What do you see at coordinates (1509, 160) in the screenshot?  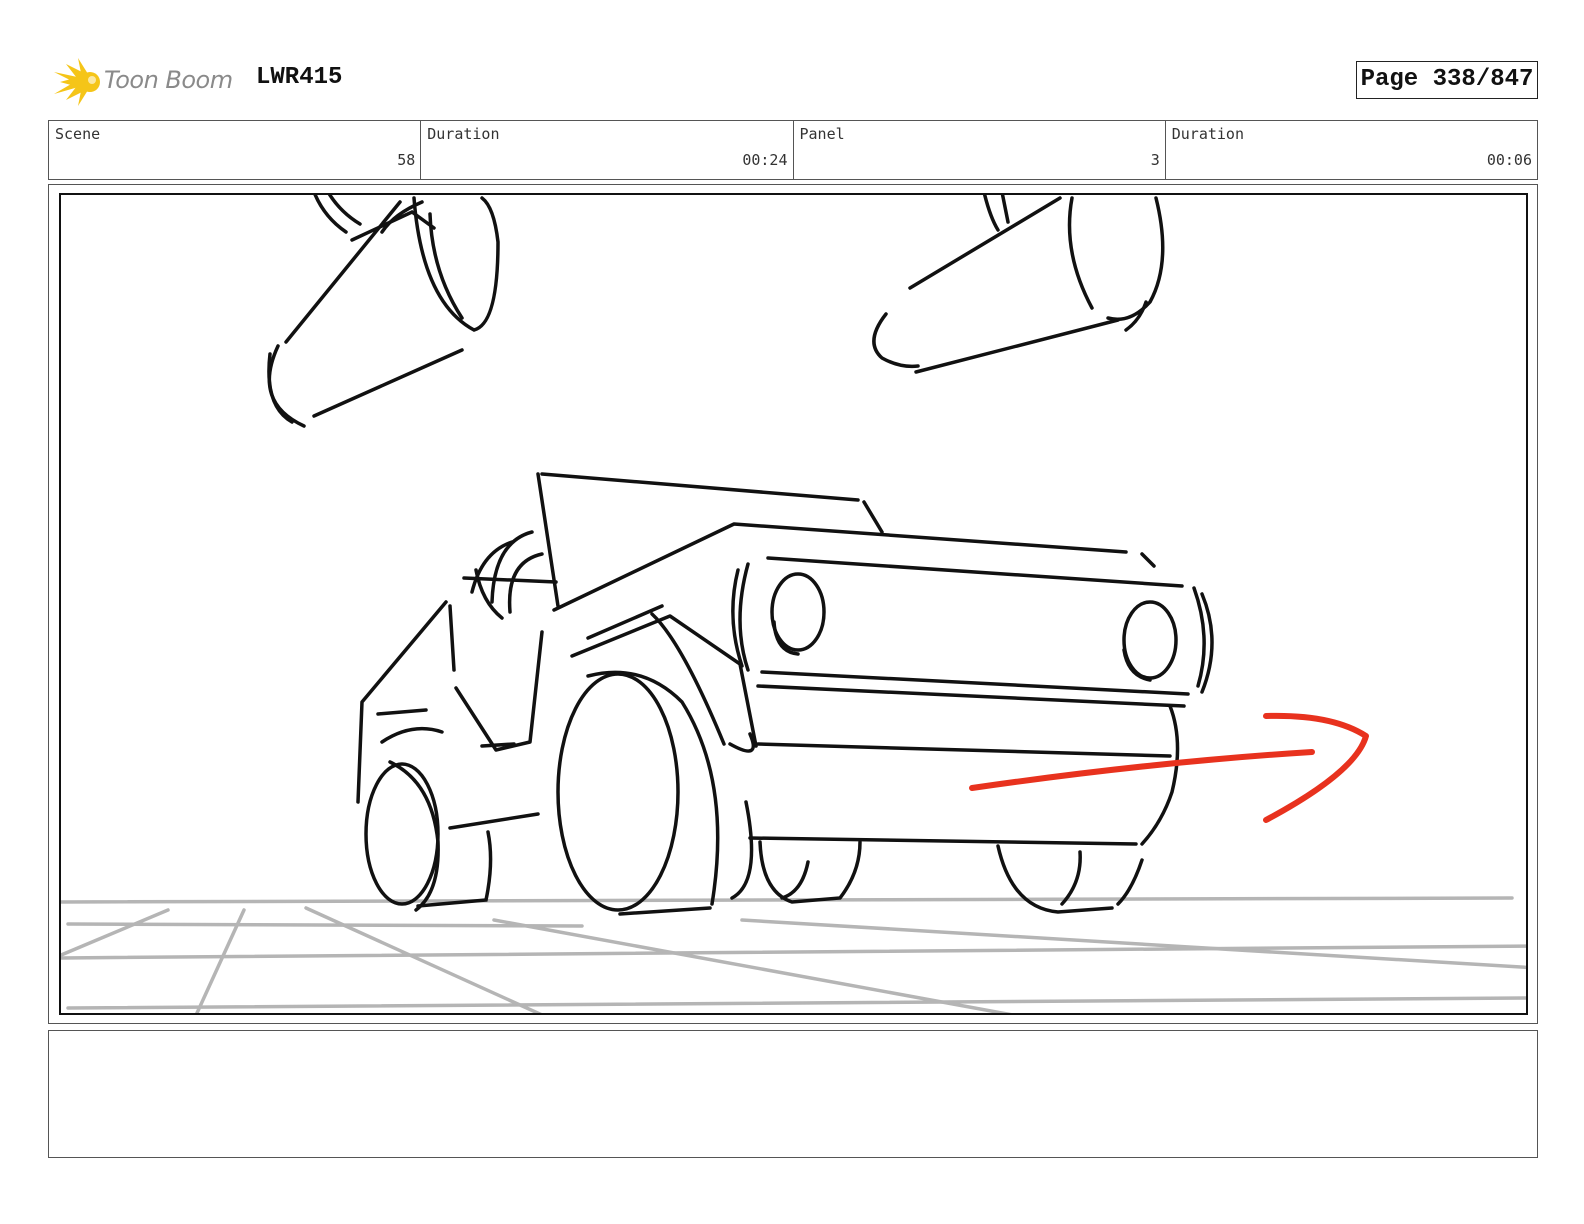 I see `panel-duration-value: 00:06` at bounding box center [1509, 160].